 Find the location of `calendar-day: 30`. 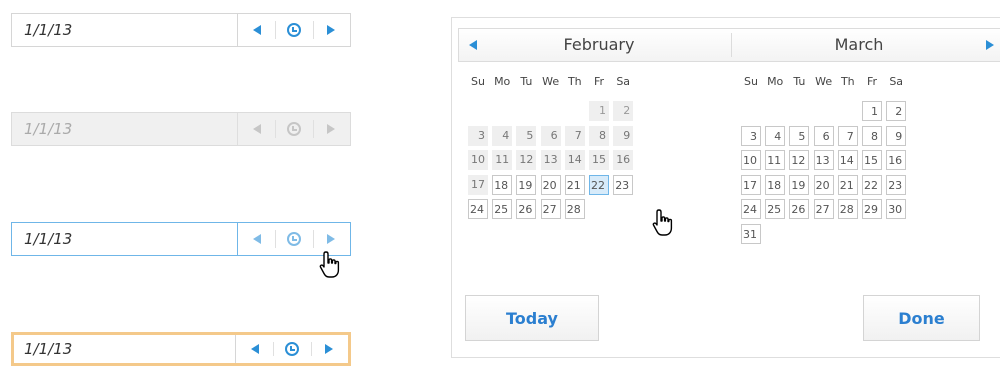

calendar-day: 30 is located at coordinates (896, 209).